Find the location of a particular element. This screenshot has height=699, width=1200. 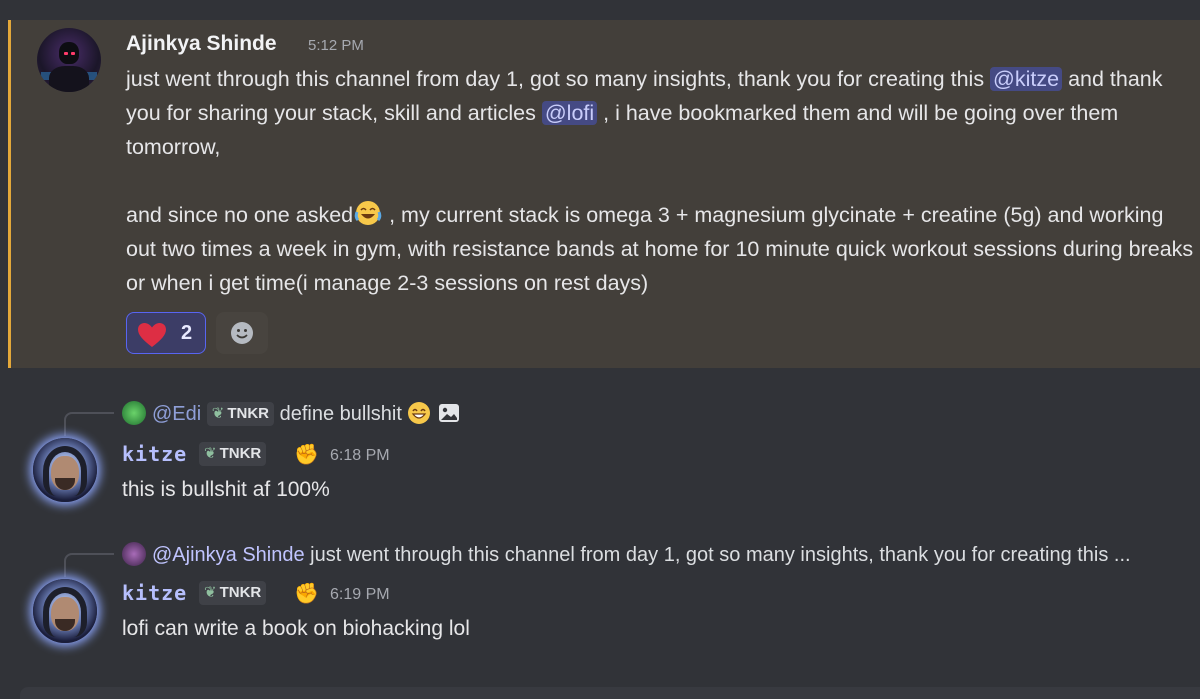

message-text: lofi can write a book on biohacking lol is located at coordinates (296, 628).